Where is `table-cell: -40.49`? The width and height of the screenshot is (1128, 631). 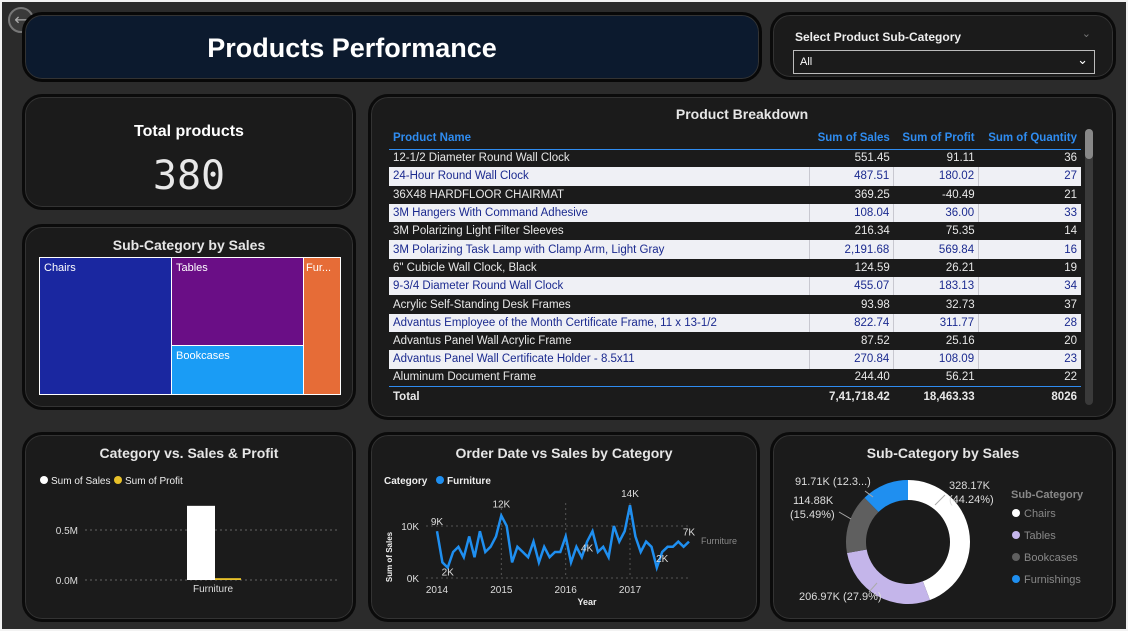
table-cell: -40.49 is located at coordinates (936, 194).